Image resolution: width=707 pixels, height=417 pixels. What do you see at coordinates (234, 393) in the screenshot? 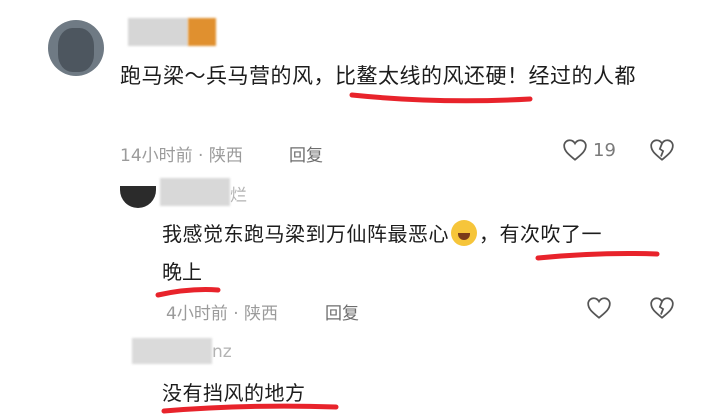
I see `reply-text: 没有挡风的地方` at bounding box center [234, 393].